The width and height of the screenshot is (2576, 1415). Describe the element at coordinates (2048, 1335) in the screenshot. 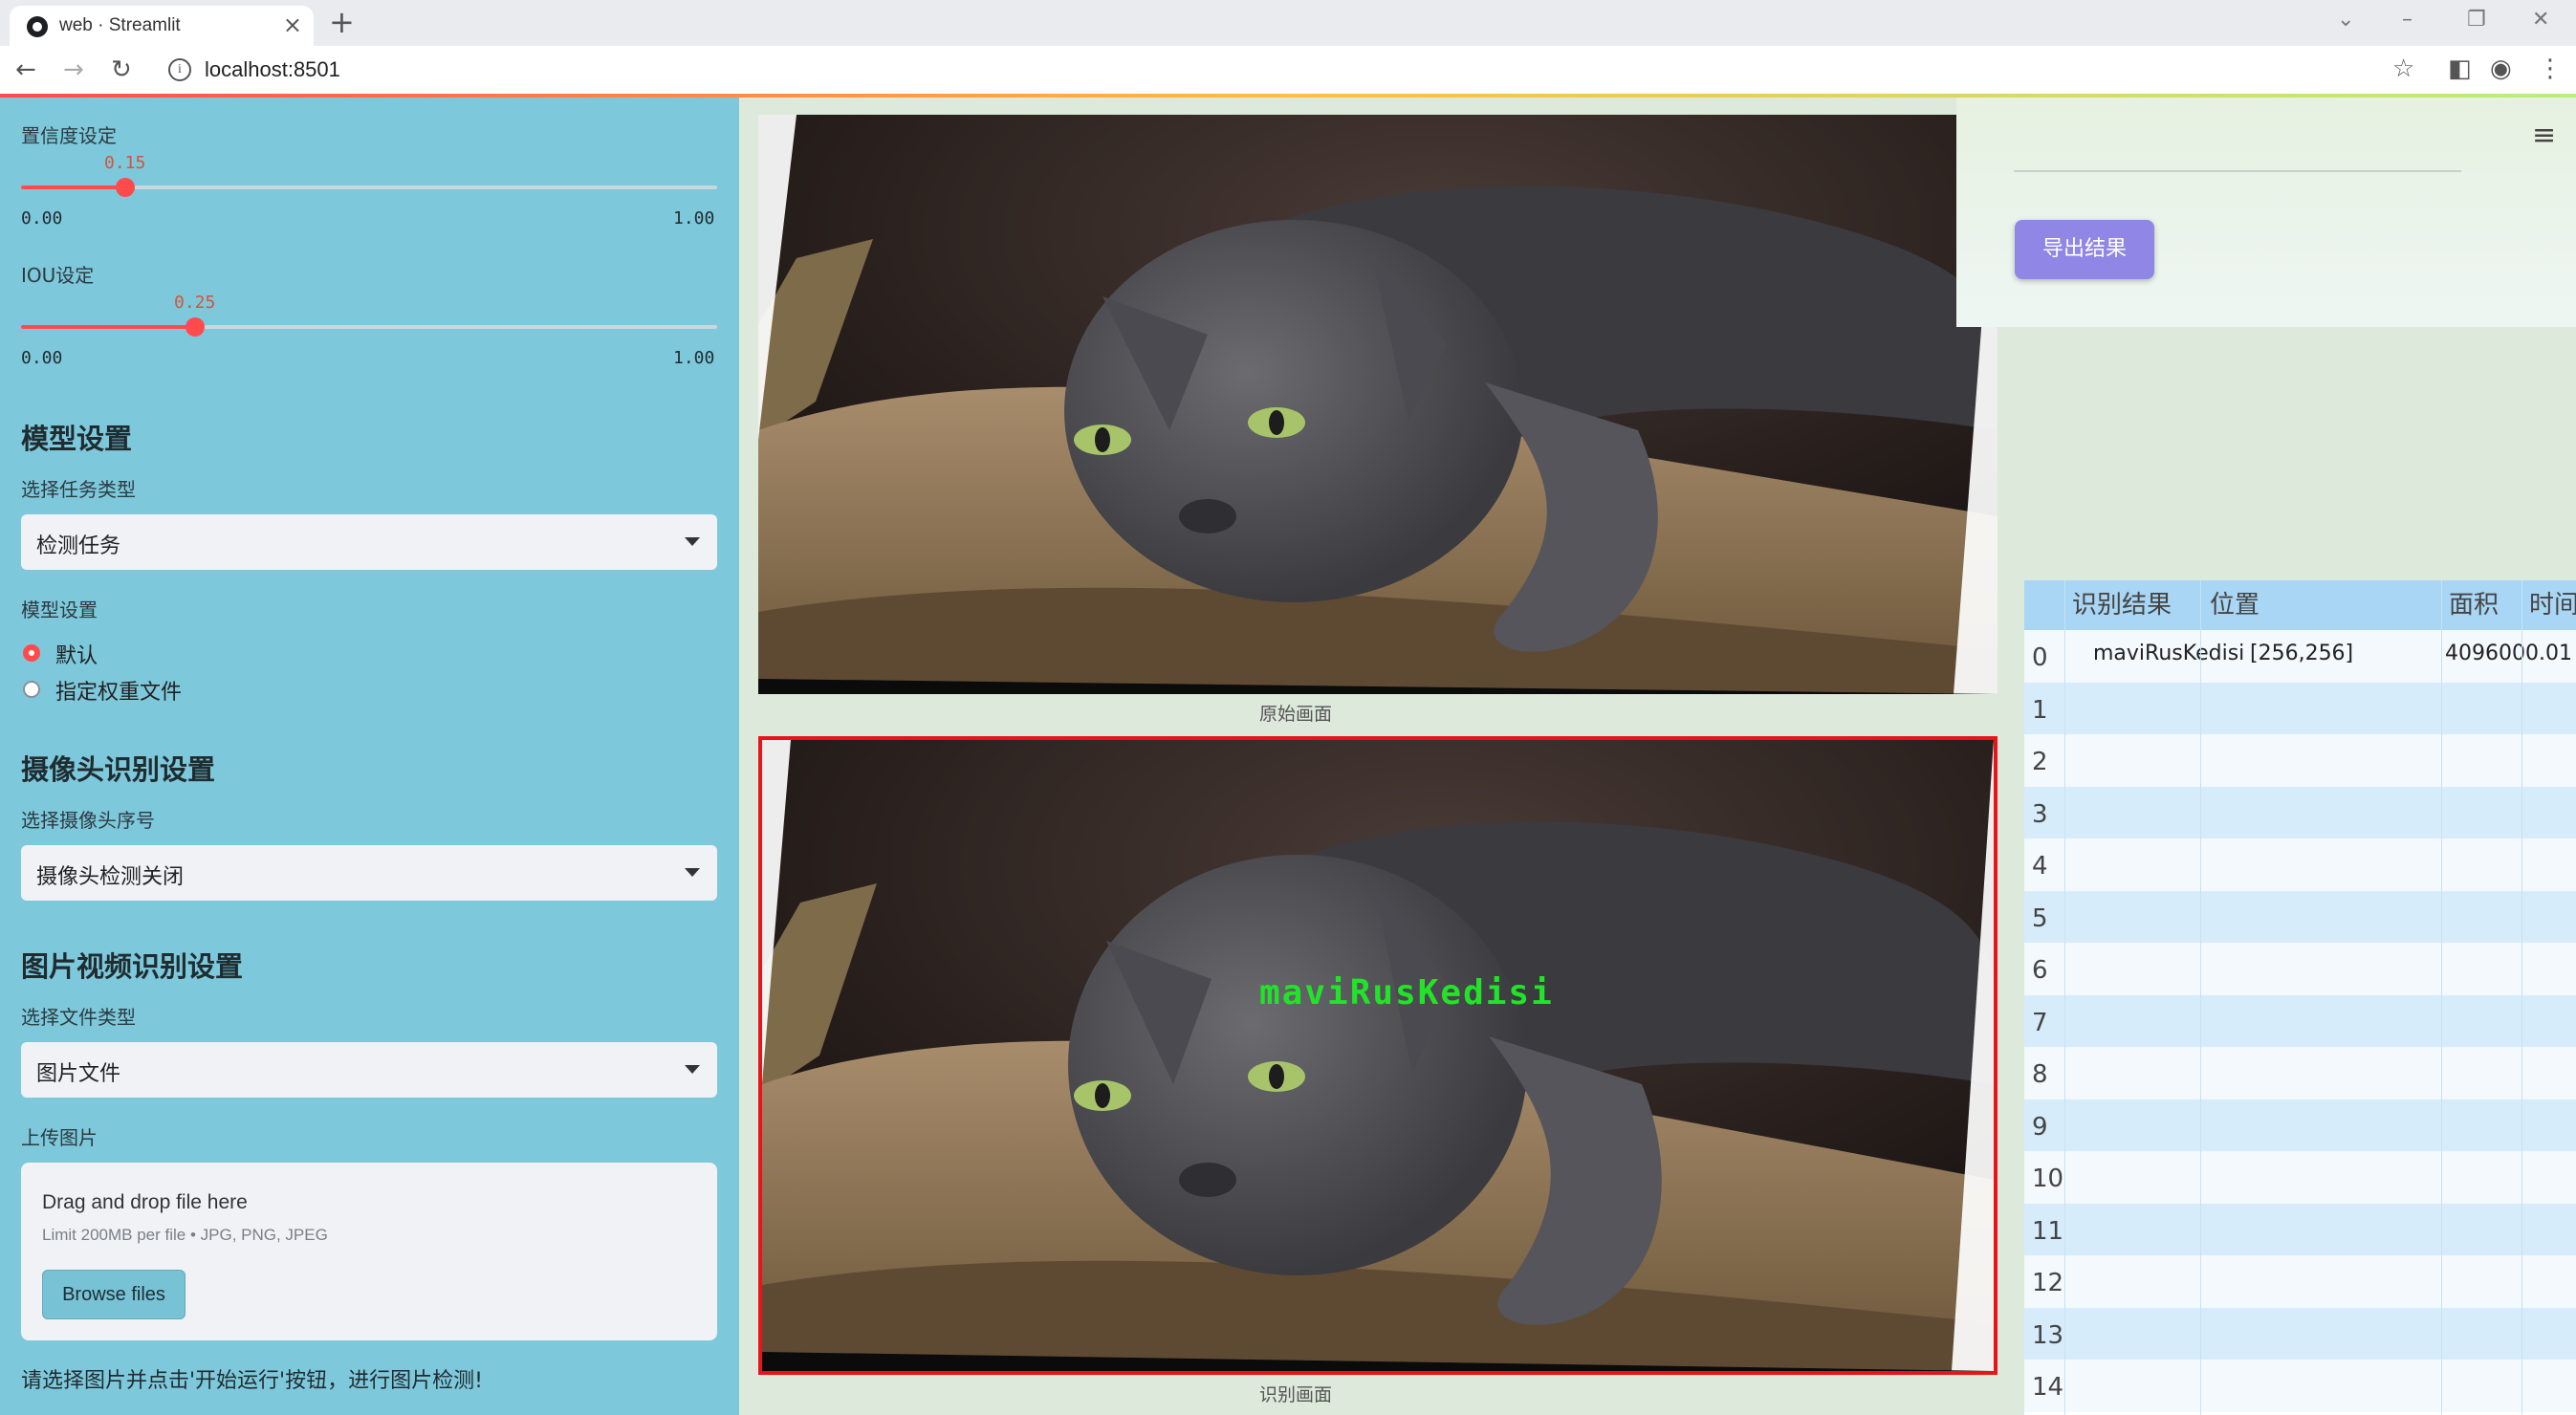

I see `row-index: 13` at that location.